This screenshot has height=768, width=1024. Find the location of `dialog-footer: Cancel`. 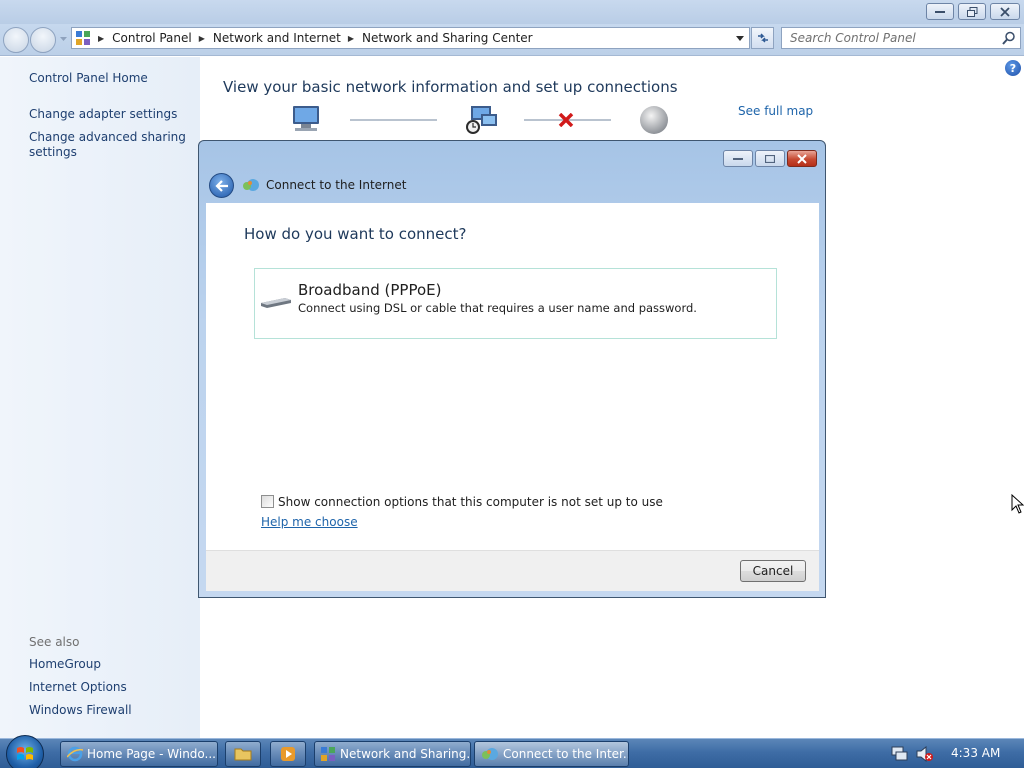

dialog-footer: Cancel is located at coordinates (512, 570).